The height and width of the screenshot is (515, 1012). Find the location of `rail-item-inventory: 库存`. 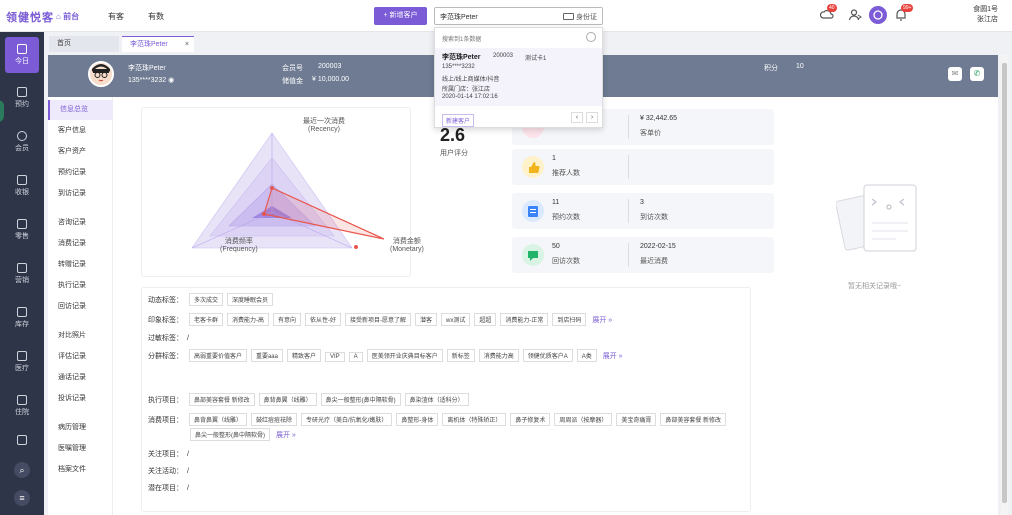

rail-item-inventory: 库存 is located at coordinates (22, 318).